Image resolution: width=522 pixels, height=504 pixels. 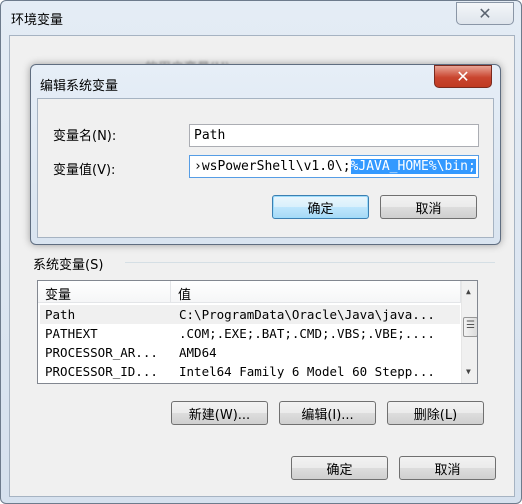 I want to click on scroll-up-arrow-icon: ▲, so click(x=468, y=291).